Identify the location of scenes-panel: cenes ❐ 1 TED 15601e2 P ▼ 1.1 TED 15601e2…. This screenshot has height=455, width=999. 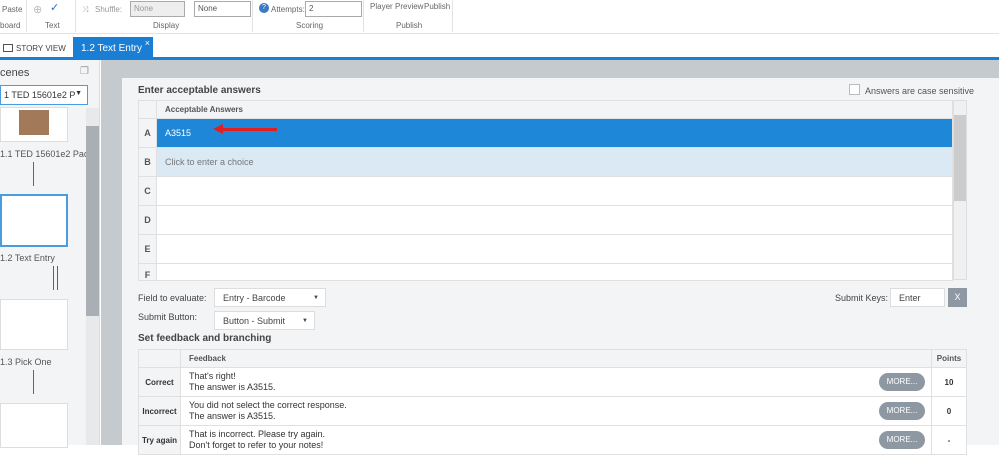
(50, 254).